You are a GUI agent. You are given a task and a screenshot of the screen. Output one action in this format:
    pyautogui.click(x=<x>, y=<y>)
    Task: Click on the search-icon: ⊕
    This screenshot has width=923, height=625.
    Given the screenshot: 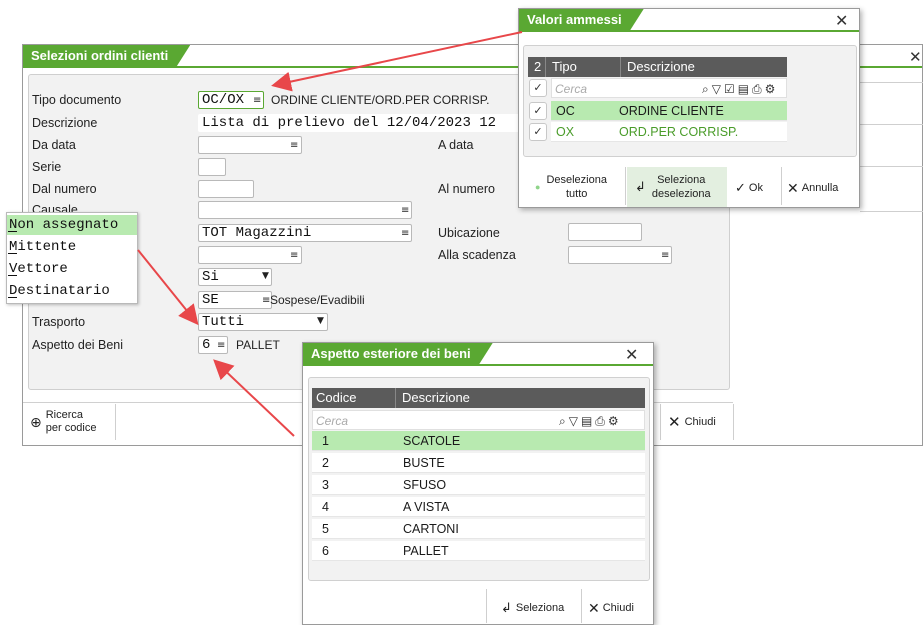 What is the action you would take?
    pyautogui.click(x=36, y=421)
    